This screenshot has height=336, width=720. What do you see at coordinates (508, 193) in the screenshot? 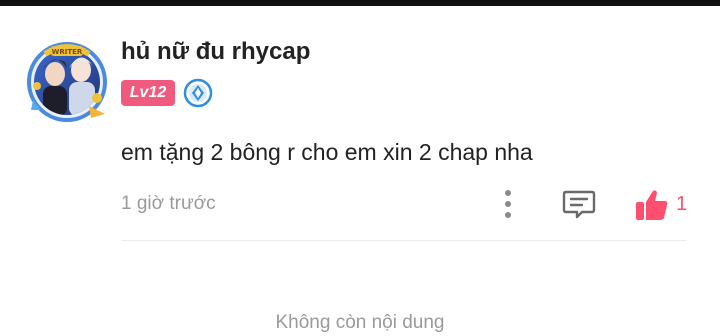
I see `more-vertical-icon` at bounding box center [508, 193].